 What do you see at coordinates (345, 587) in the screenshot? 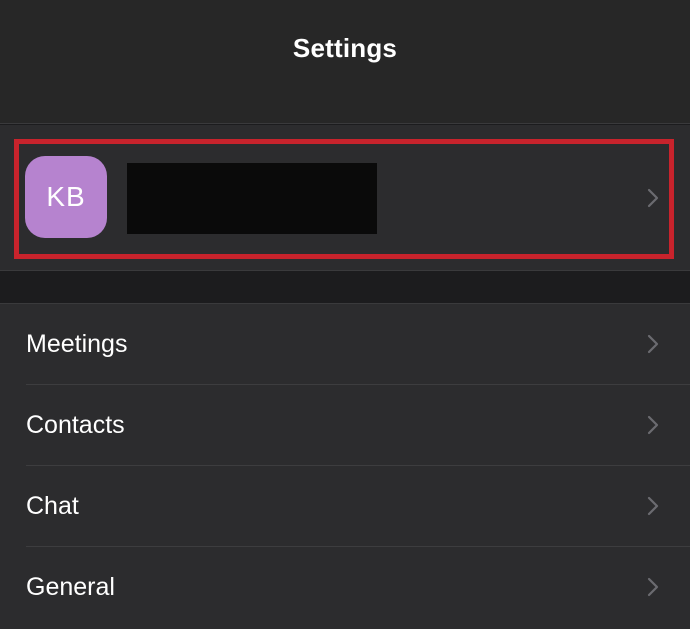
I see `menu-item-general: General` at bounding box center [345, 587].